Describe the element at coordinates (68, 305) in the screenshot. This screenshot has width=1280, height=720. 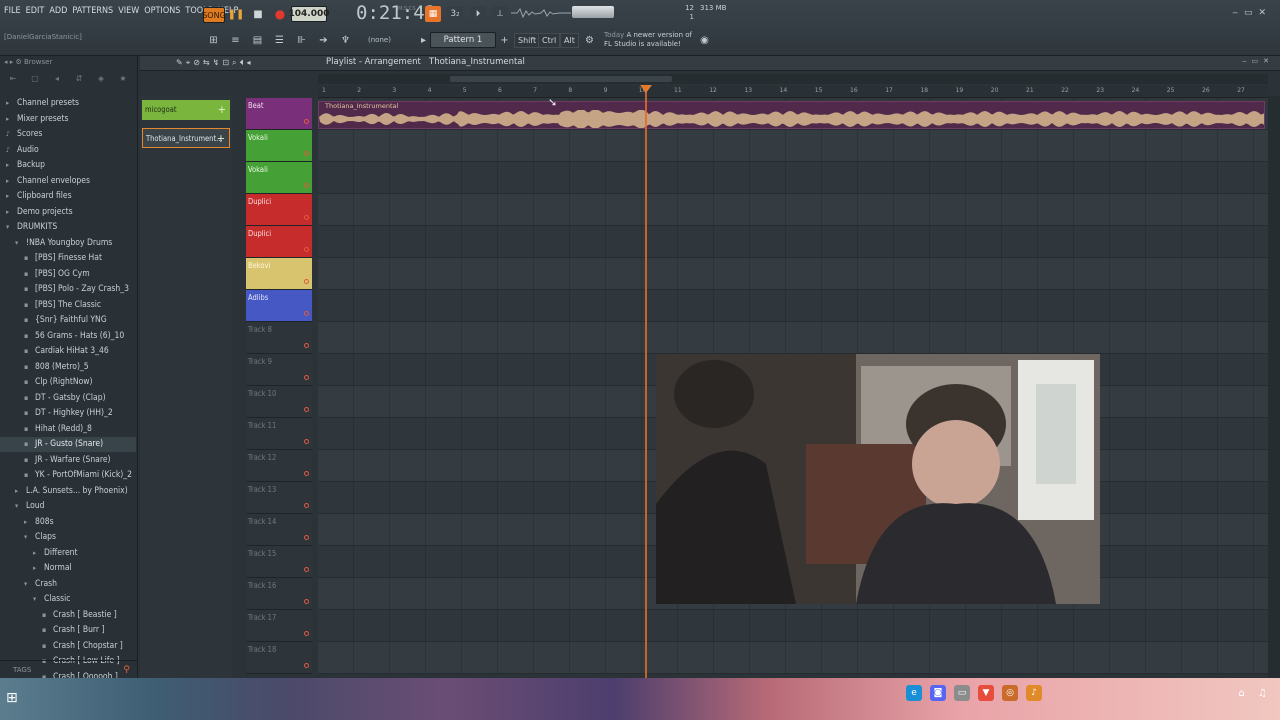
I see `browser-item: ▪ [PBS] The Classic` at that location.